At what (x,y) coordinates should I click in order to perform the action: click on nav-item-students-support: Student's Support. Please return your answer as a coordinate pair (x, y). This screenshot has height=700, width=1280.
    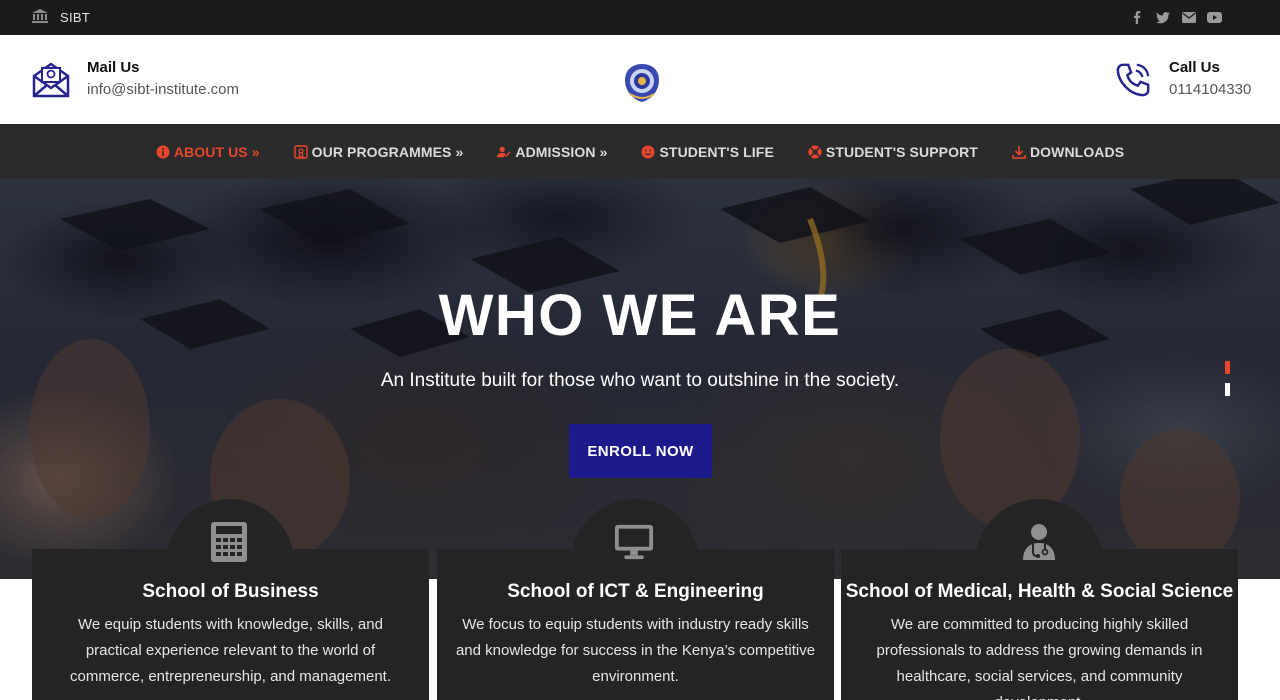
    Looking at the image, I should click on (893, 152).